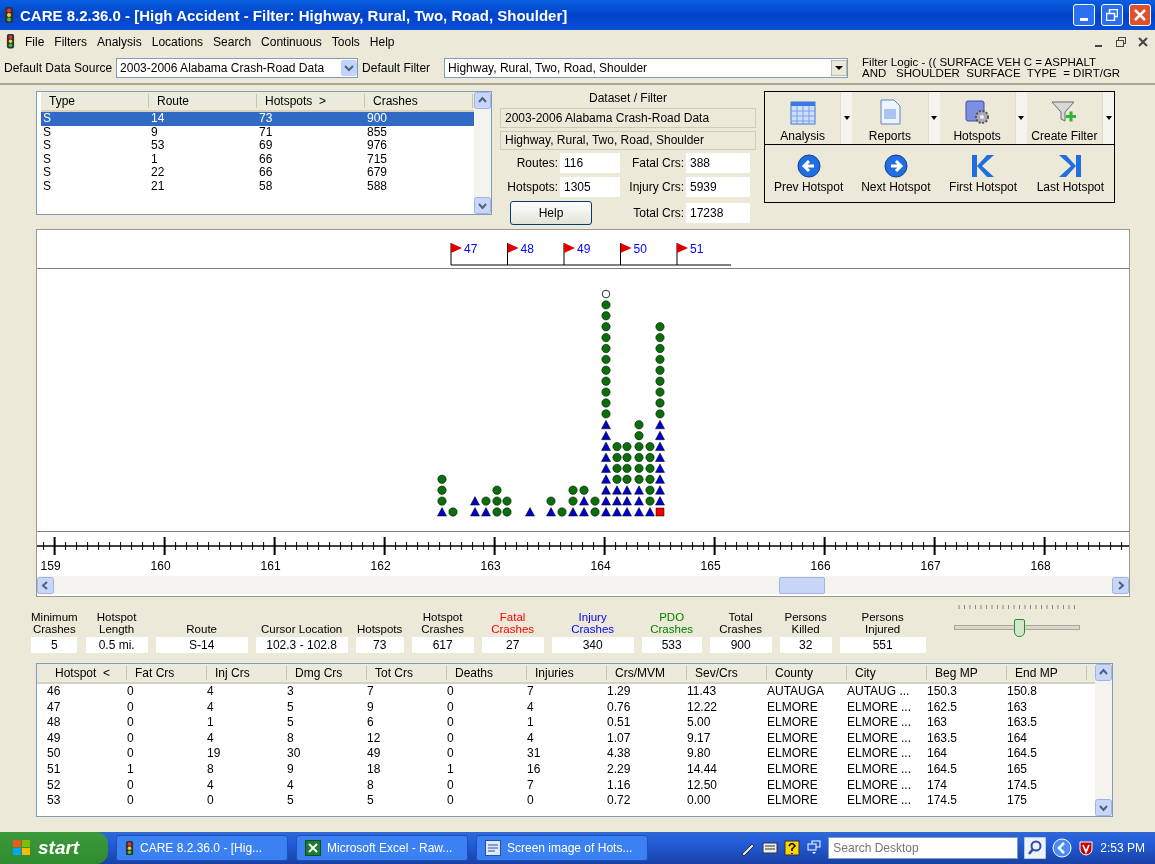  Describe the element at coordinates (345, 41) in the screenshot. I see `menu-item: Tools` at that location.